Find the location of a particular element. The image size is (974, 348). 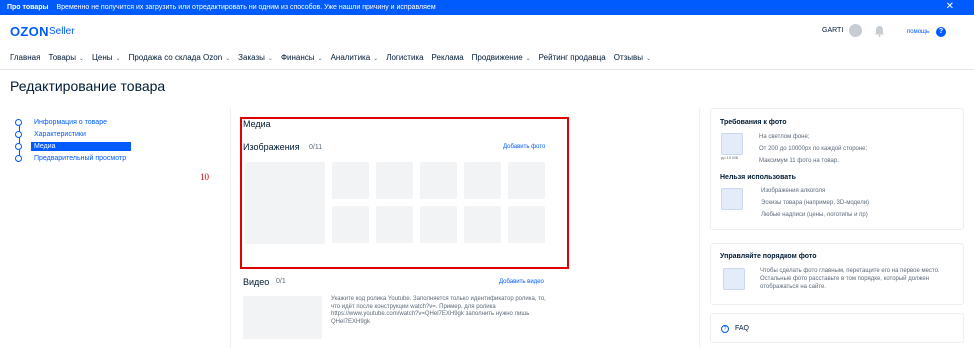

add-photo-link: Добавить фото is located at coordinates (524, 147).